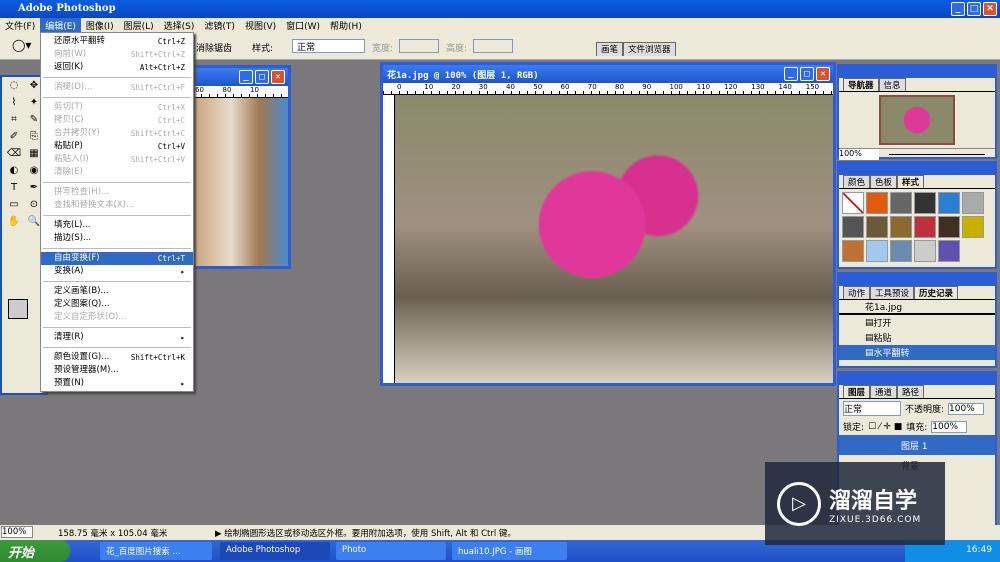 The width and height of the screenshot is (1000, 562). Describe the element at coordinates (117, 337) in the screenshot. I see `edit-menu-item: 清理(R) ▸` at that location.